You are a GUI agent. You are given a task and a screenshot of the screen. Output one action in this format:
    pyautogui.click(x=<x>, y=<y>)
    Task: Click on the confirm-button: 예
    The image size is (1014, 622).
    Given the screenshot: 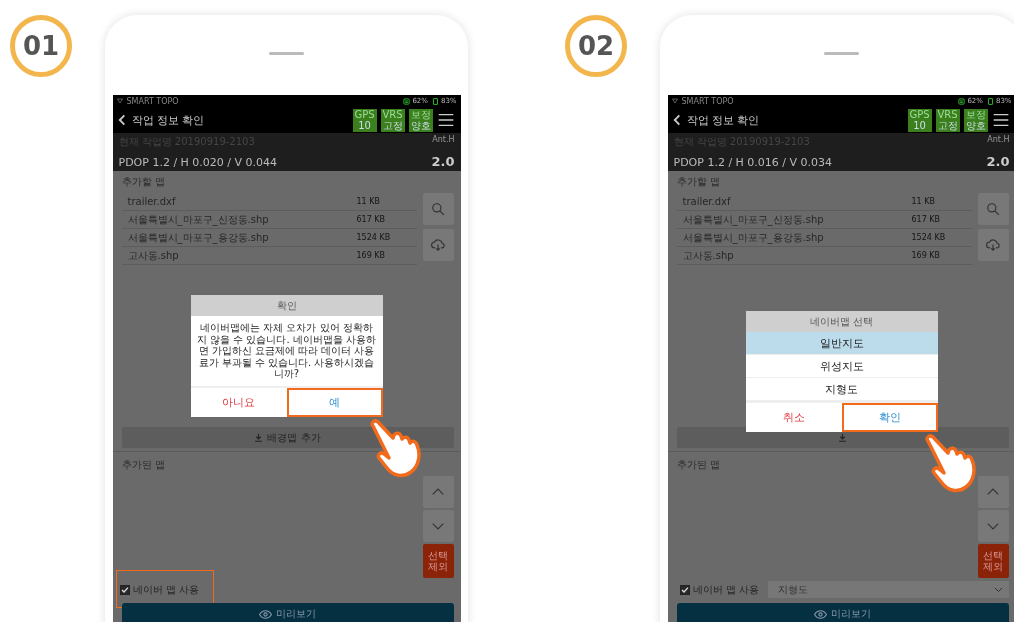 What is the action you would take?
    pyautogui.click(x=334, y=402)
    